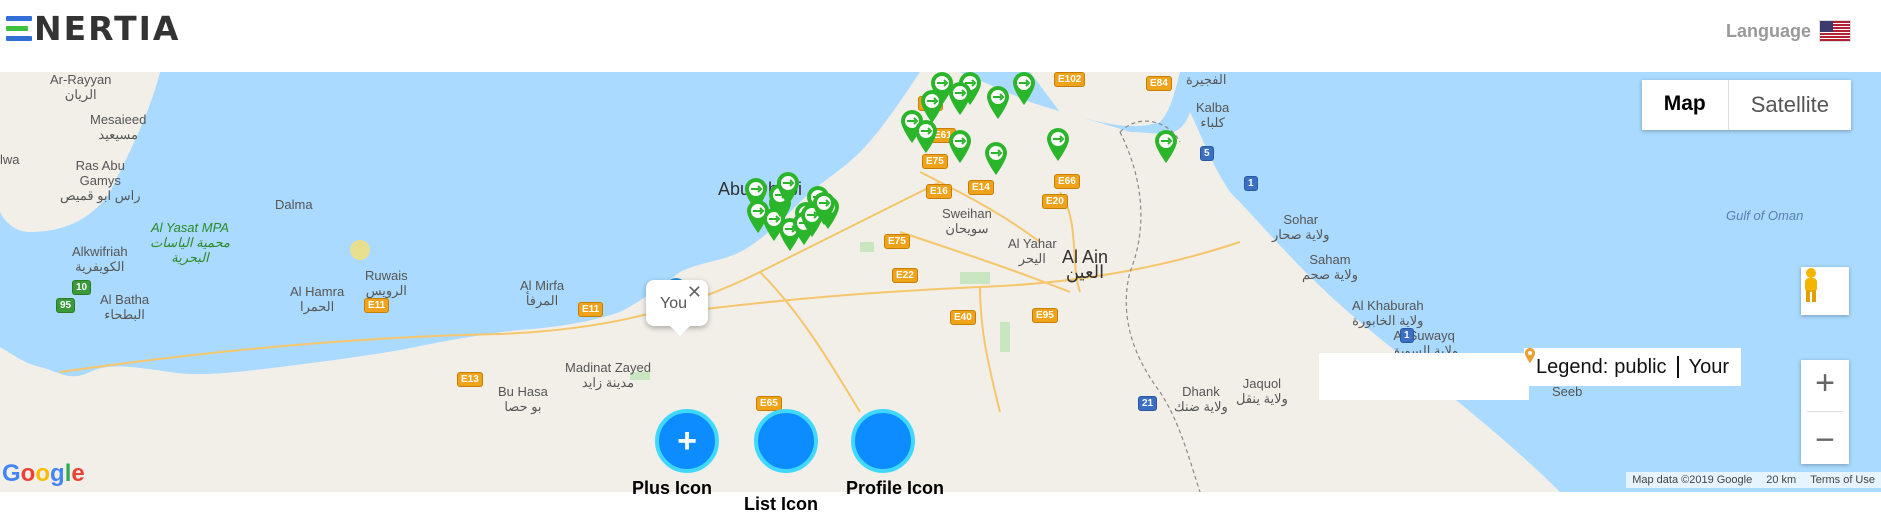  What do you see at coordinates (1530, 355) in the screenshot?
I see `your-pin-icon` at bounding box center [1530, 355].